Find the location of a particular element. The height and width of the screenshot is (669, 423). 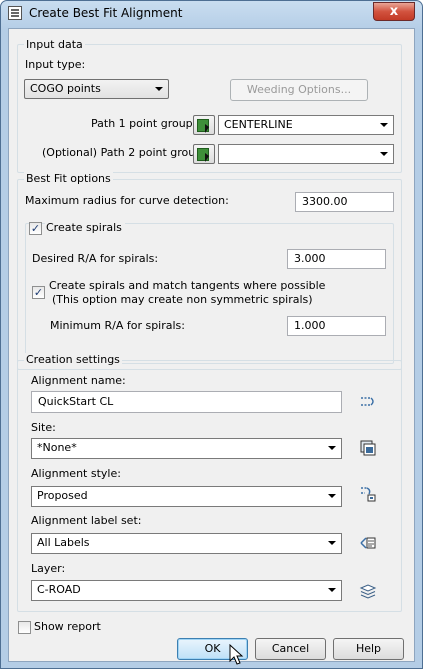

close-button: x is located at coordinates (394, 11).